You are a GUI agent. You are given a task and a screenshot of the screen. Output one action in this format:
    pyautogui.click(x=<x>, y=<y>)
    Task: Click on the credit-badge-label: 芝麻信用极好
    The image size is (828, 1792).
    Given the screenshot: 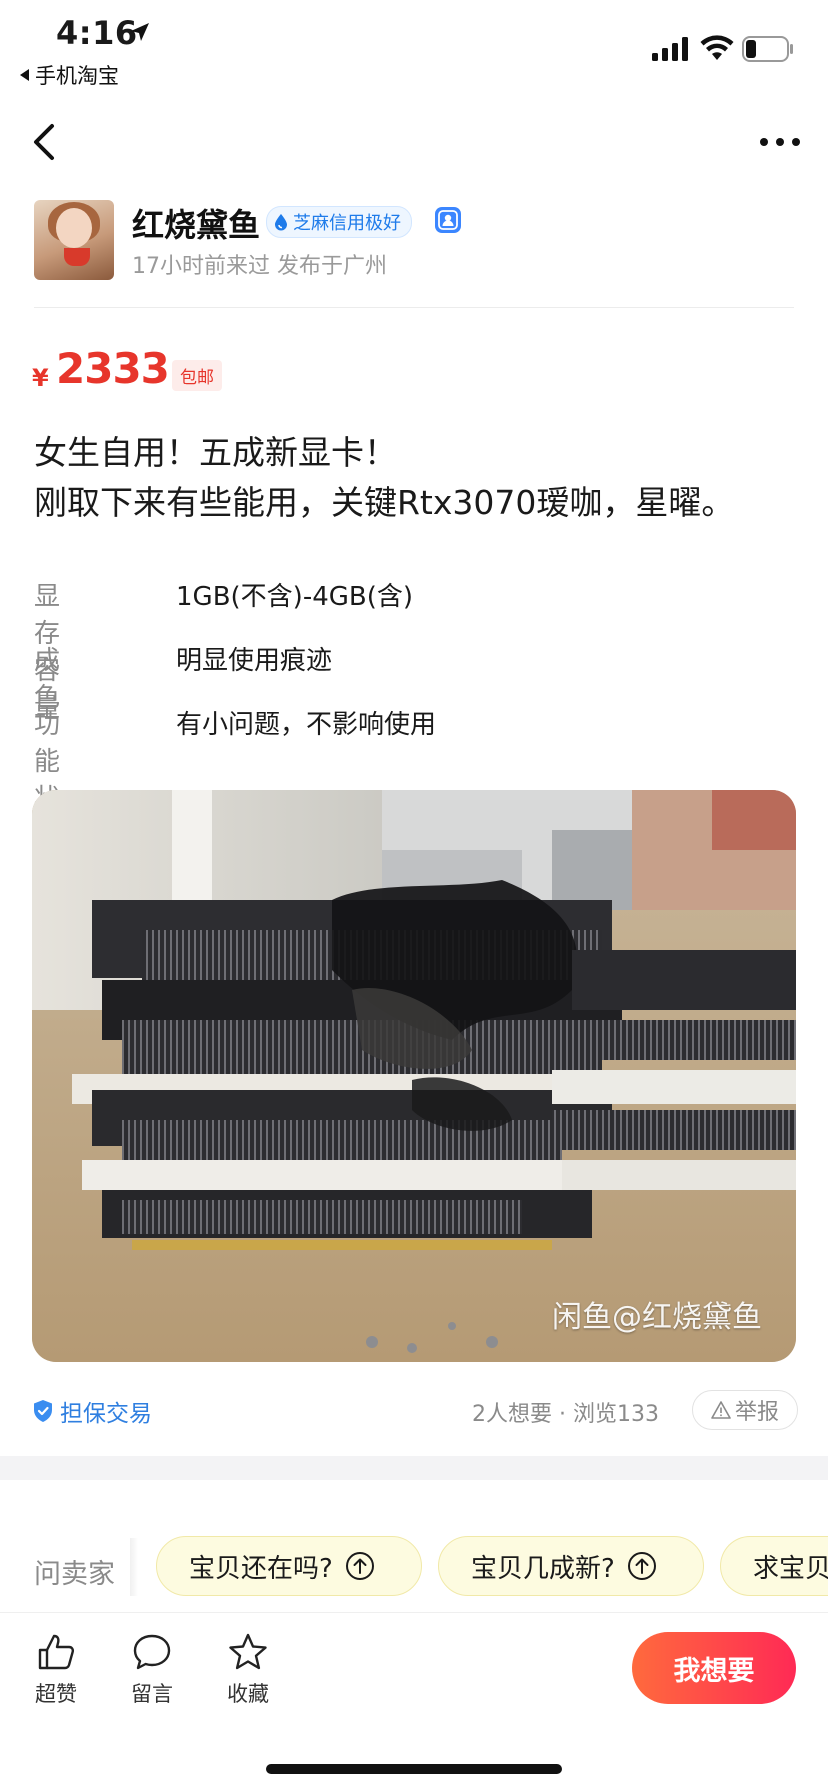 What is the action you would take?
    pyautogui.click(x=347, y=223)
    